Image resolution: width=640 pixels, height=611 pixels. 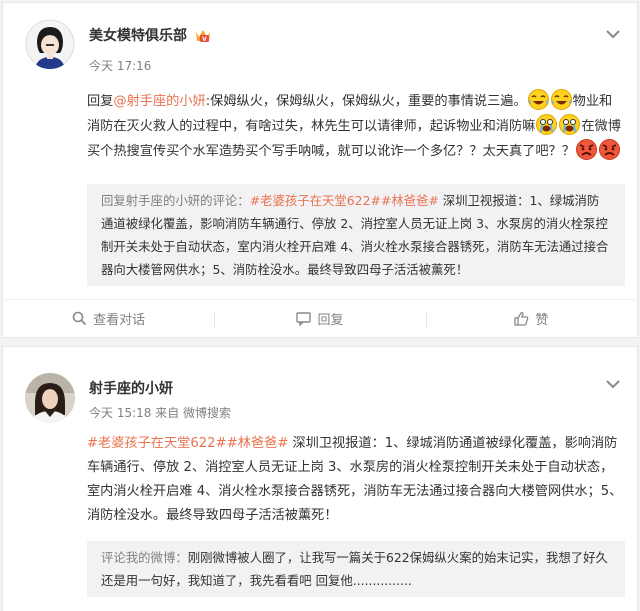 I want to click on svg-text: V, so click(x=204, y=39).